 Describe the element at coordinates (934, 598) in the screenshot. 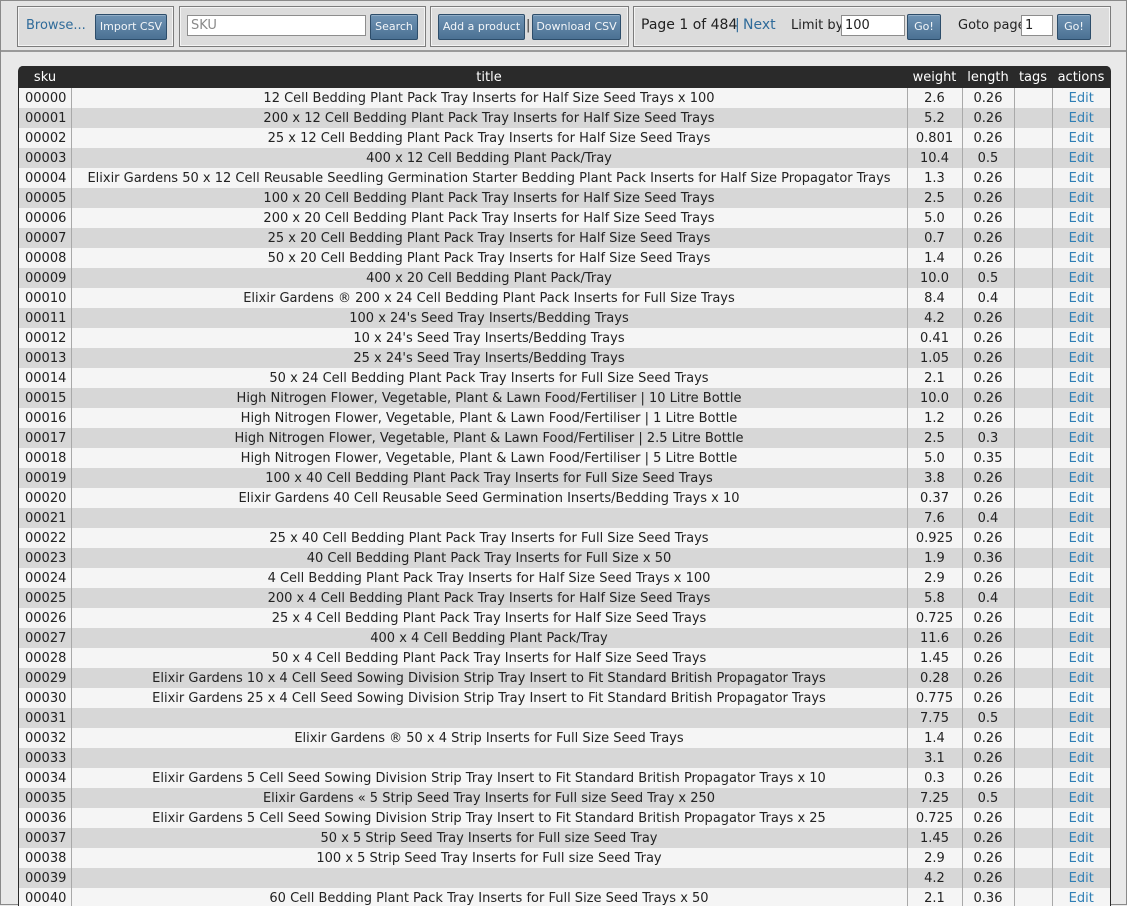

I see `cell-weight: 5.8` at that location.